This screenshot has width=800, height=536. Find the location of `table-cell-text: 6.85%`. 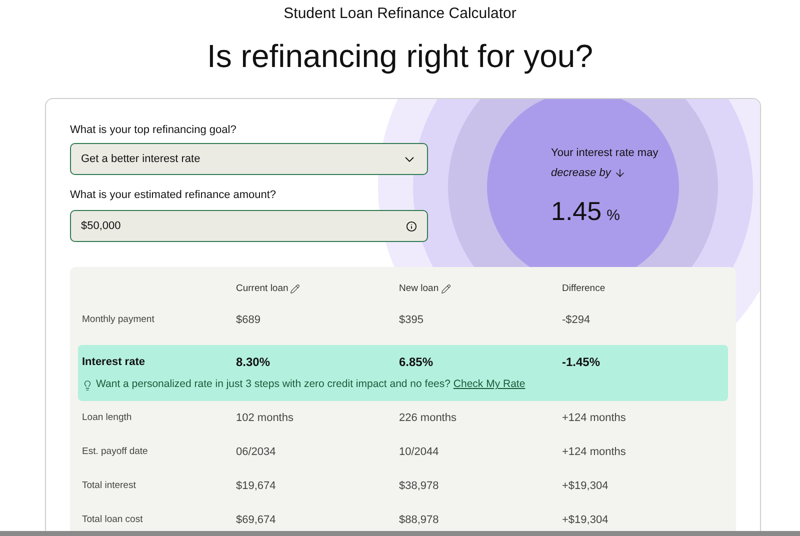

table-cell-text: 6.85% is located at coordinates (416, 363).